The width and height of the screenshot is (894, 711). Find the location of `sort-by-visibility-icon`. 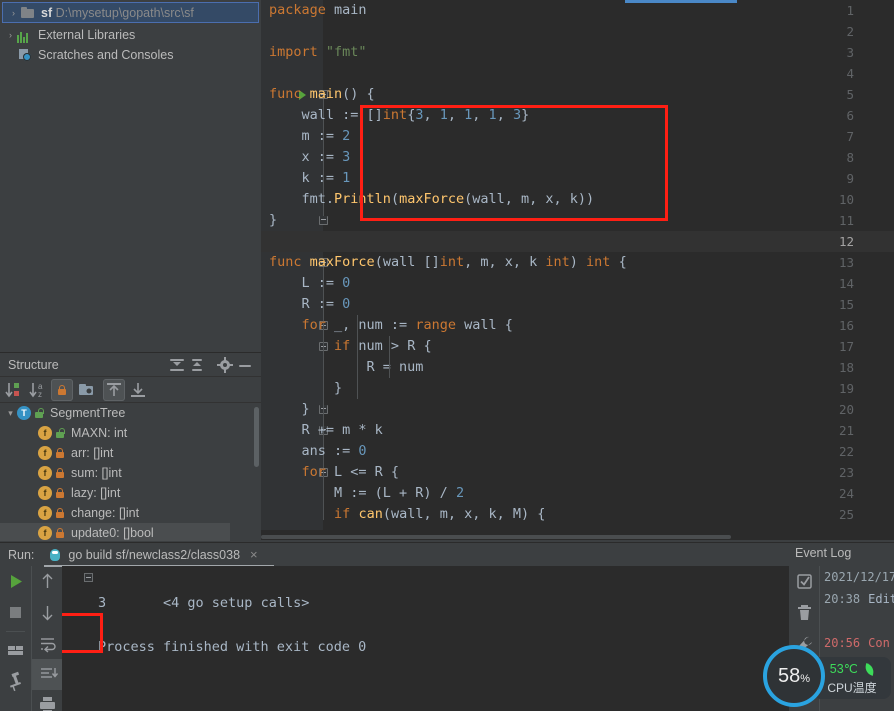

sort-by-visibility-icon is located at coordinates (14, 390).